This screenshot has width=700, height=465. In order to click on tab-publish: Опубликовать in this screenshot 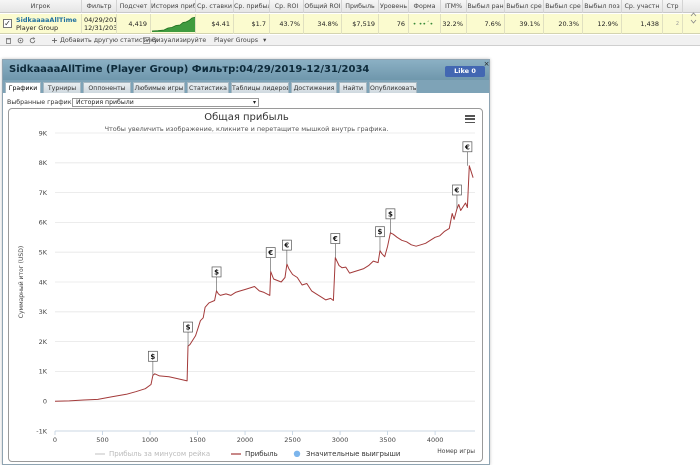, I will do `click(393, 87)`.